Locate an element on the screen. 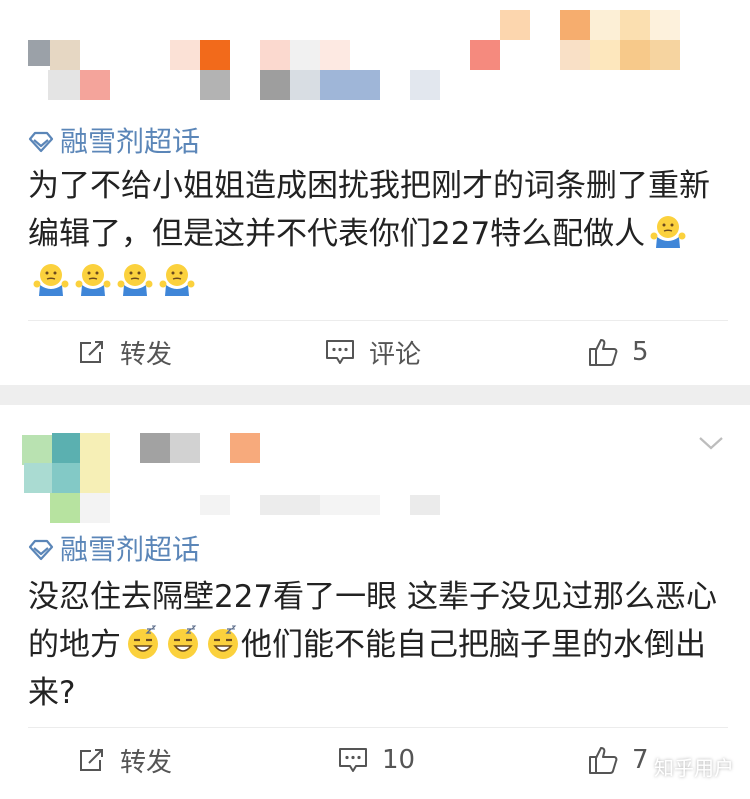 Image resolution: width=750 pixels, height=799 pixels. chevron-down-icon is located at coordinates (711, 445).